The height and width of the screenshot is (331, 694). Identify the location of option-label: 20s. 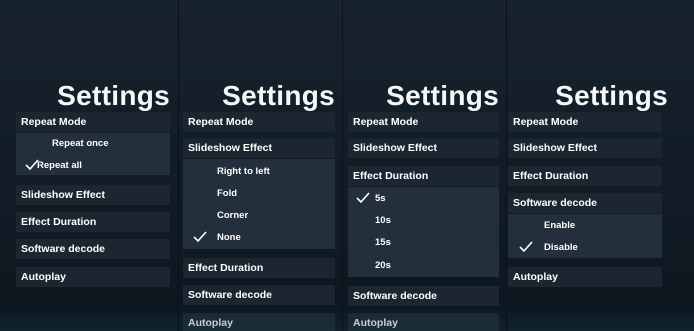
(383, 265).